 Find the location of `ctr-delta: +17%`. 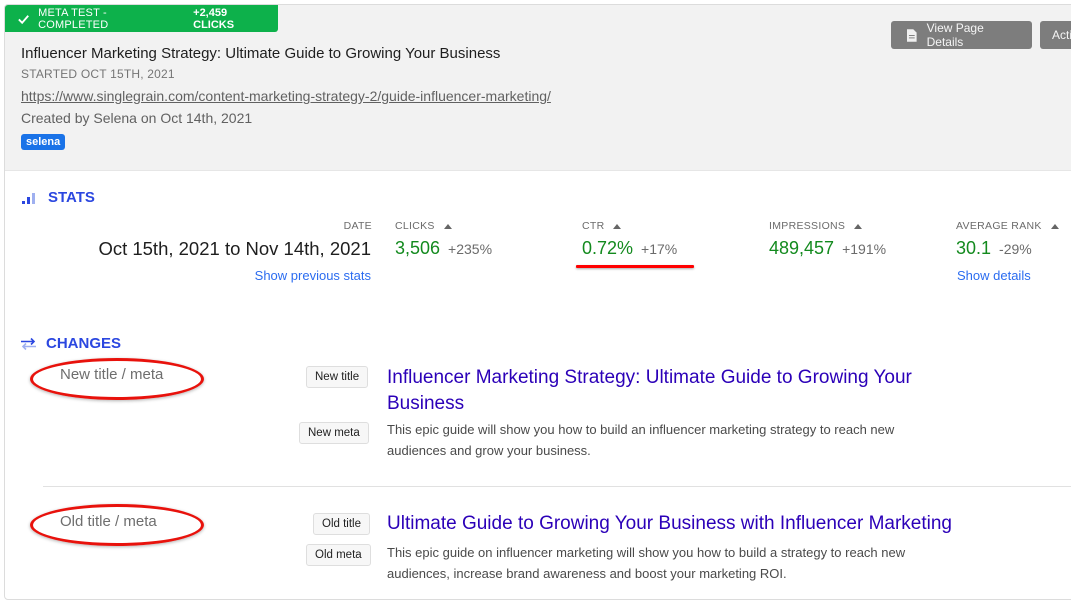

ctr-delta: +17% is located at coordinates (659, 249).